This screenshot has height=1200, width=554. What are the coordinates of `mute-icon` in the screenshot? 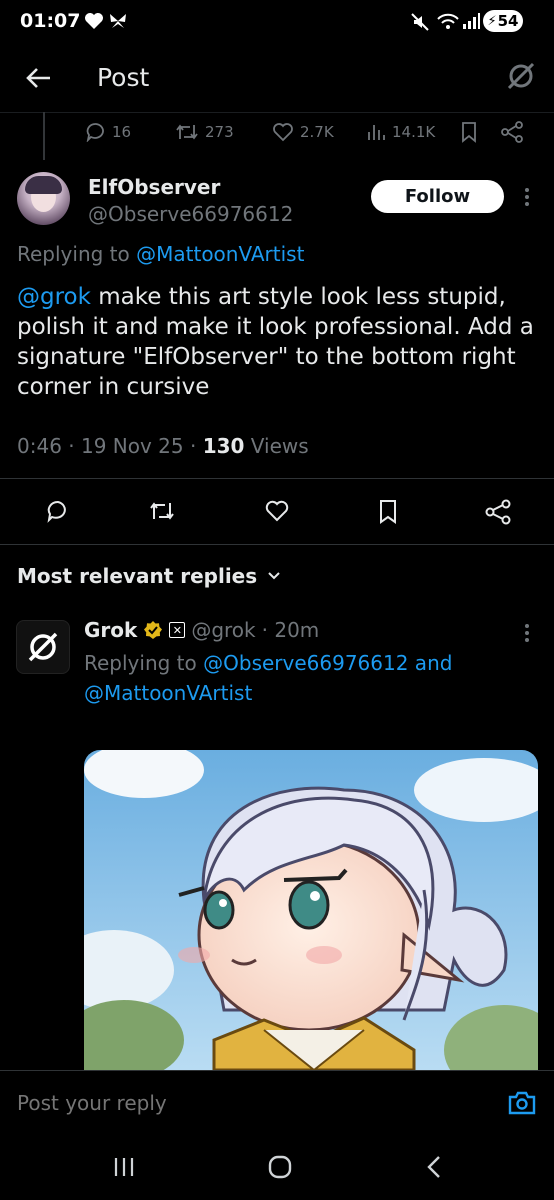 It's located at (420, 22).